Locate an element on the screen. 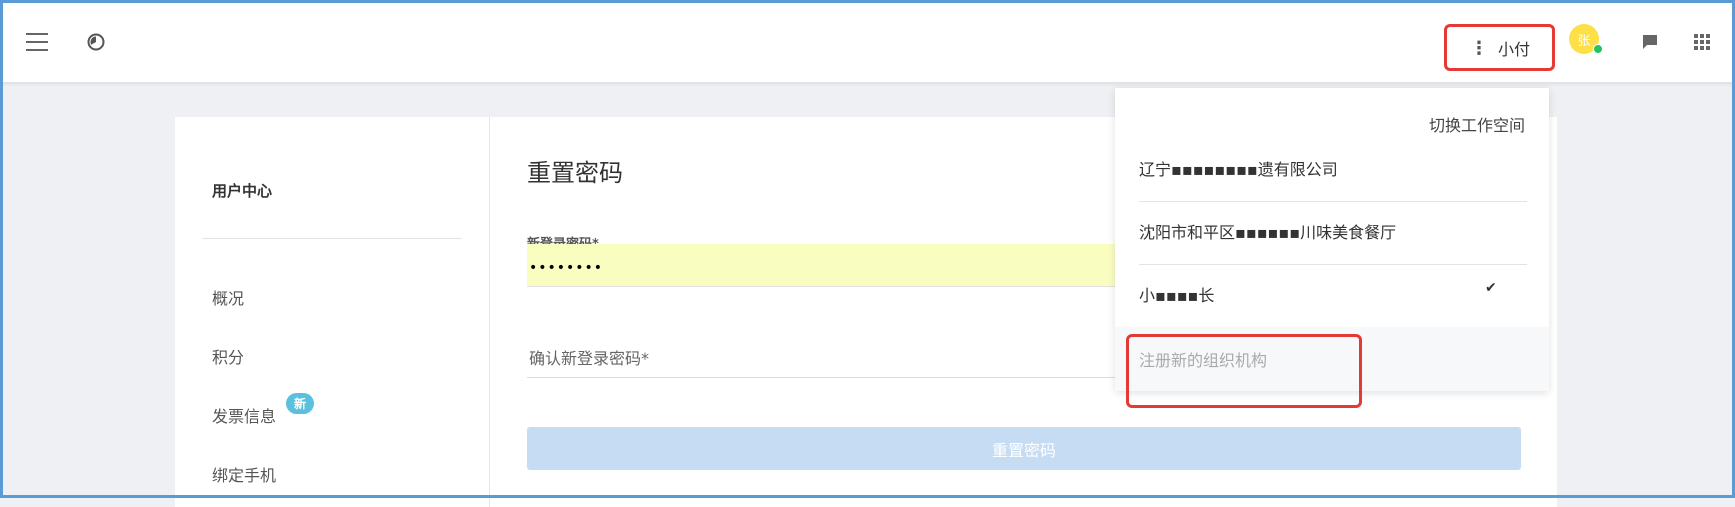 The width and height of the screenshot is (1735, 507). check-icon: ✔ is located at coordinates (1491, 288).